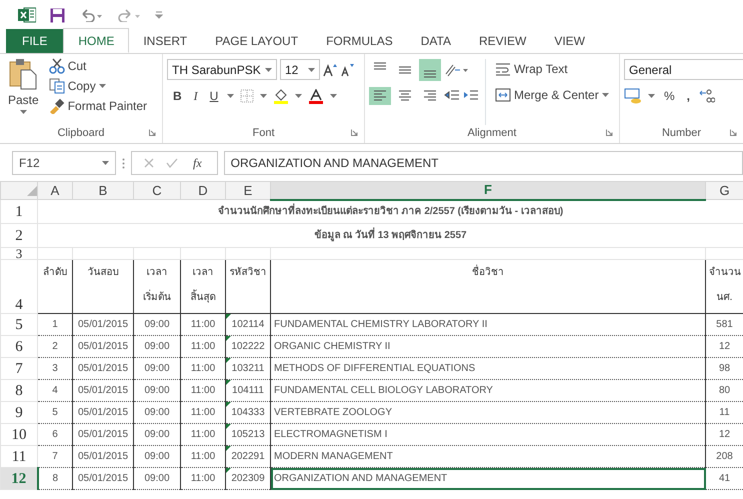  Describe the element at coordinates (98, 106) in the screenshot. I see `format-painter-button: Format Painter` at that location.